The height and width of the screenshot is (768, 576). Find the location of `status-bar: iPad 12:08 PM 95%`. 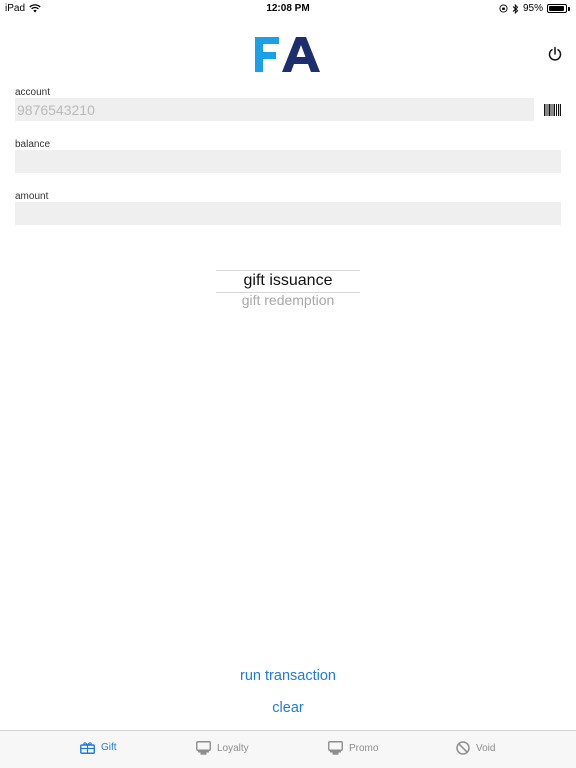

status-bar: iPad 12:08 PM 95% is located at coordinates (288, 9).